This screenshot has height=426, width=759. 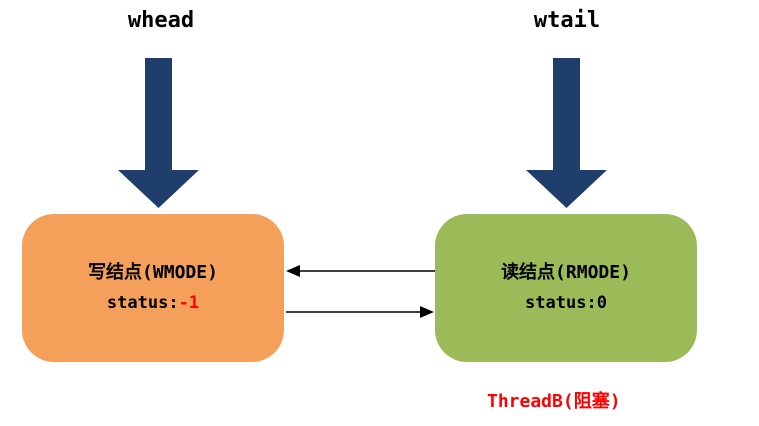 What do you see at coordinates (561, 303) in the screenshot?
I see `read-node-status-label: status:` at bounding box center [561, 303].